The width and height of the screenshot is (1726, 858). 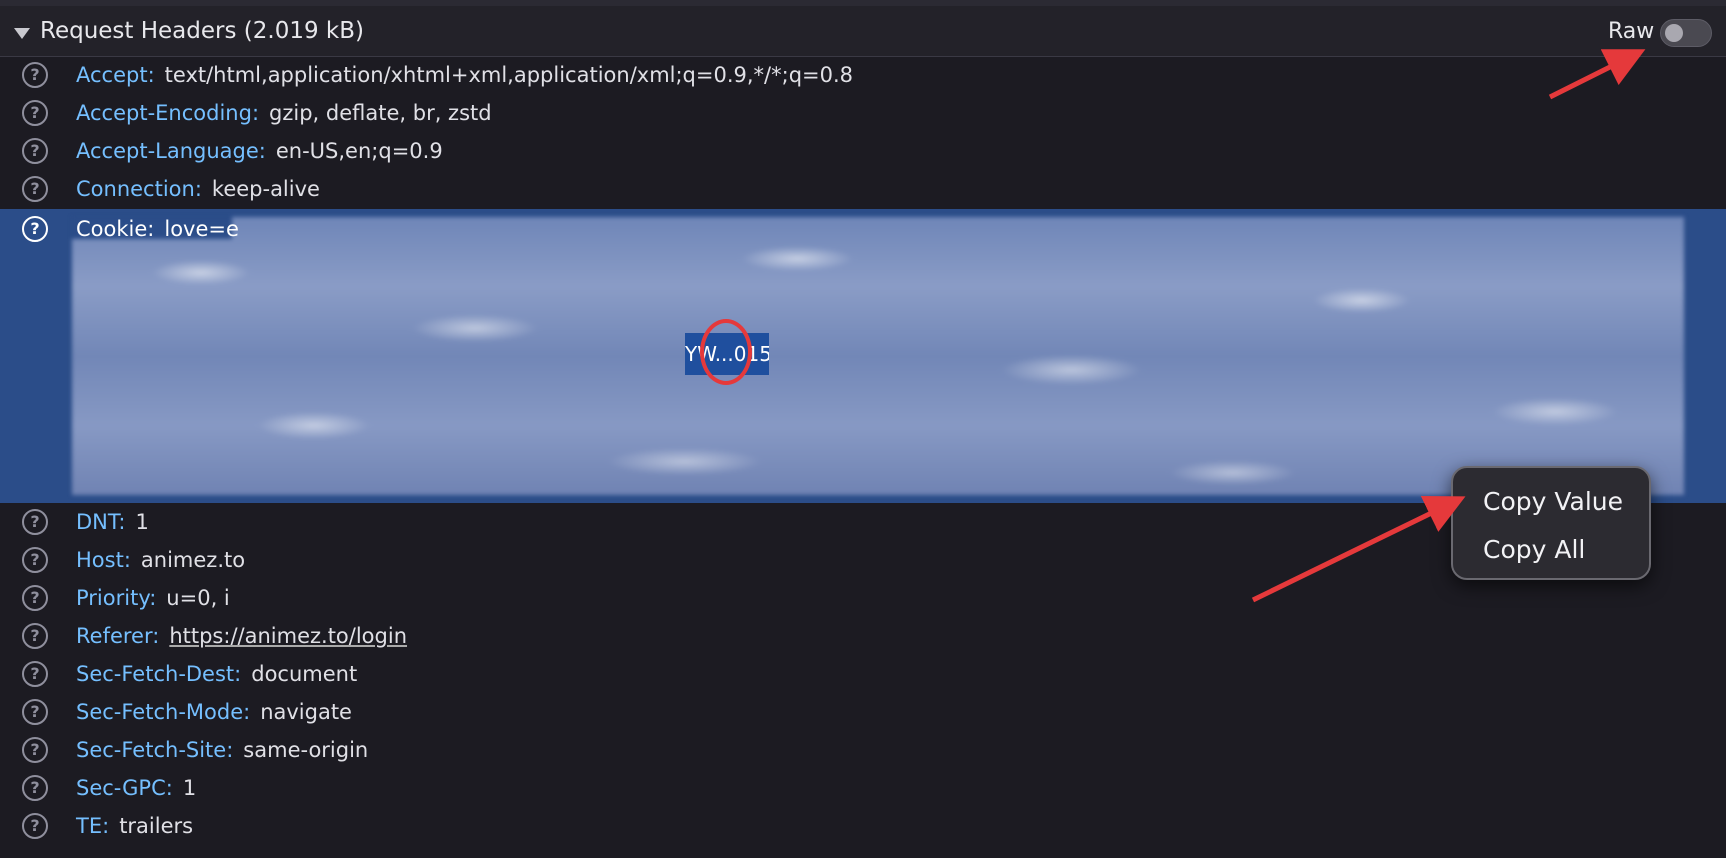 I want to click on raw-toggle-label: Raw, so click(x=1631, y=31).